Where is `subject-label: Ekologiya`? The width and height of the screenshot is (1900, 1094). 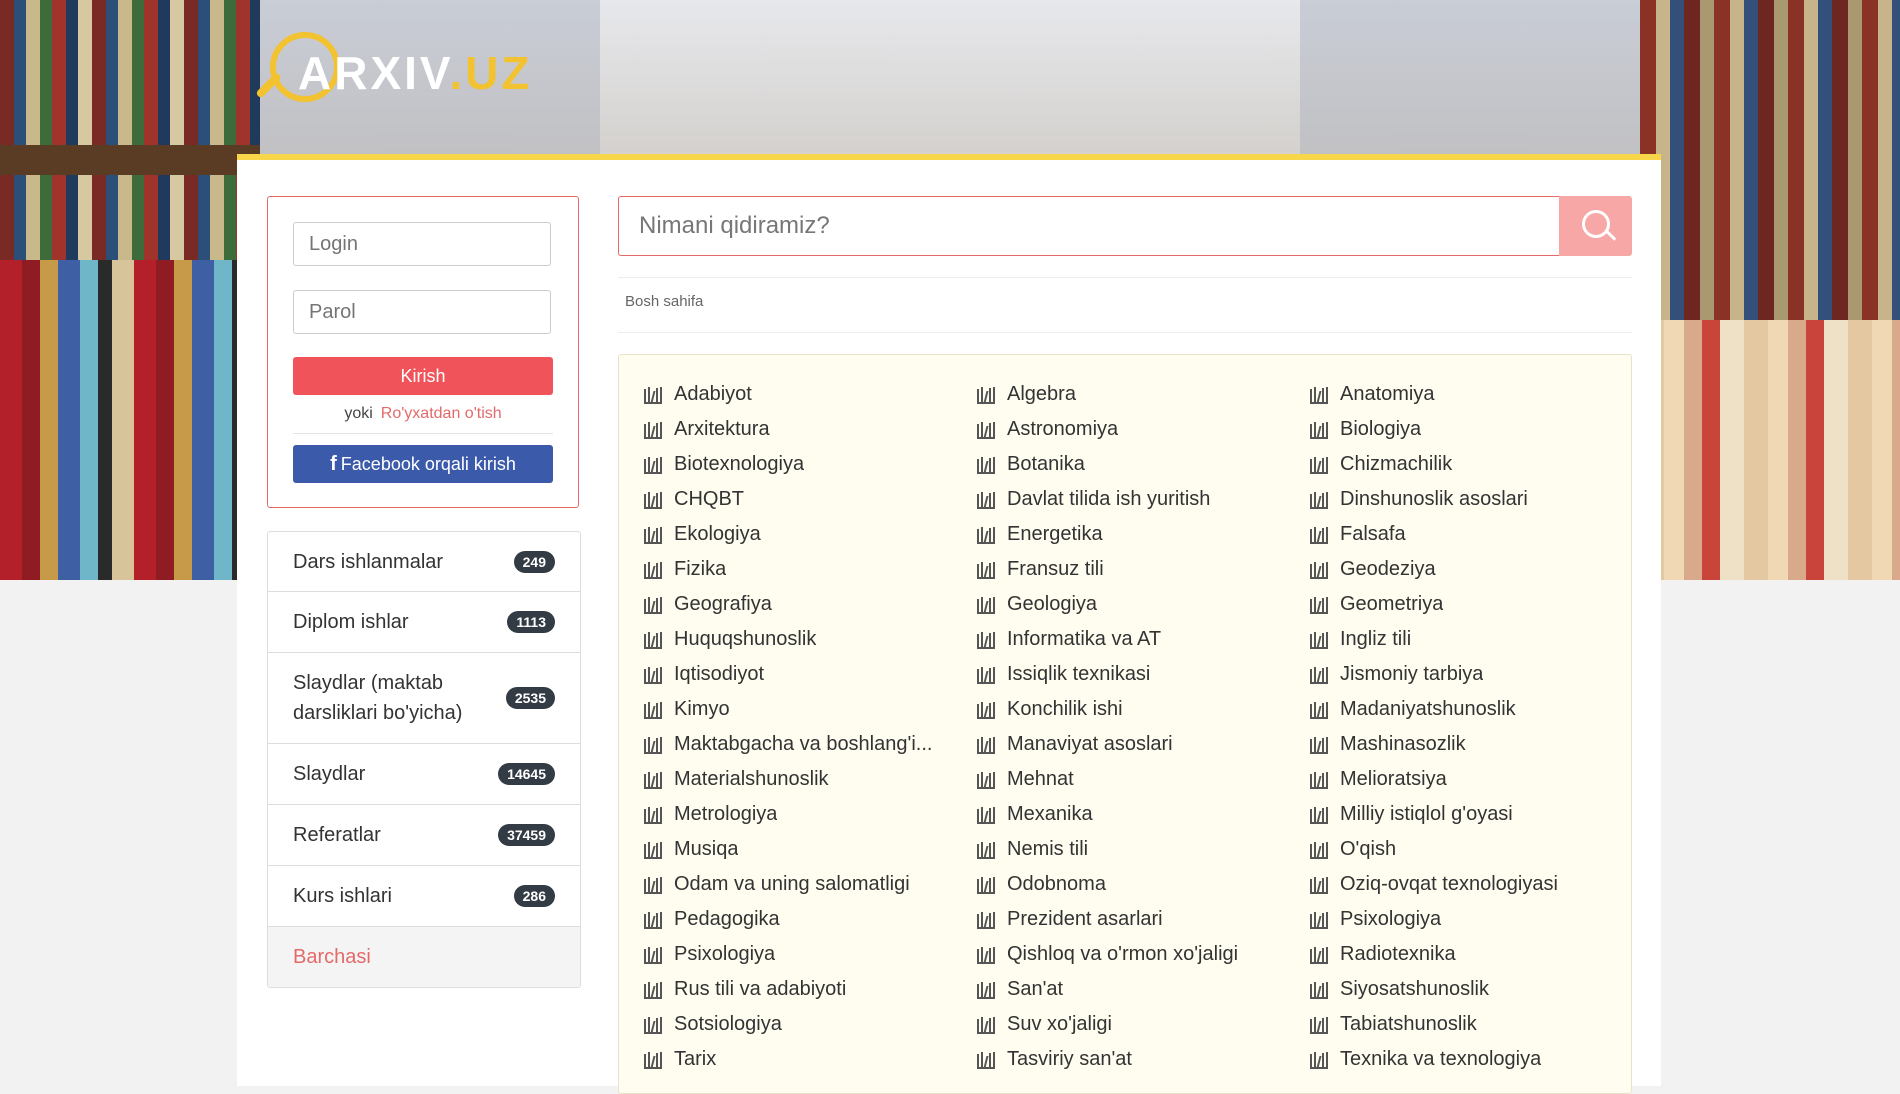
subject-label: Ekologiya is located at coordinates (717, 534).